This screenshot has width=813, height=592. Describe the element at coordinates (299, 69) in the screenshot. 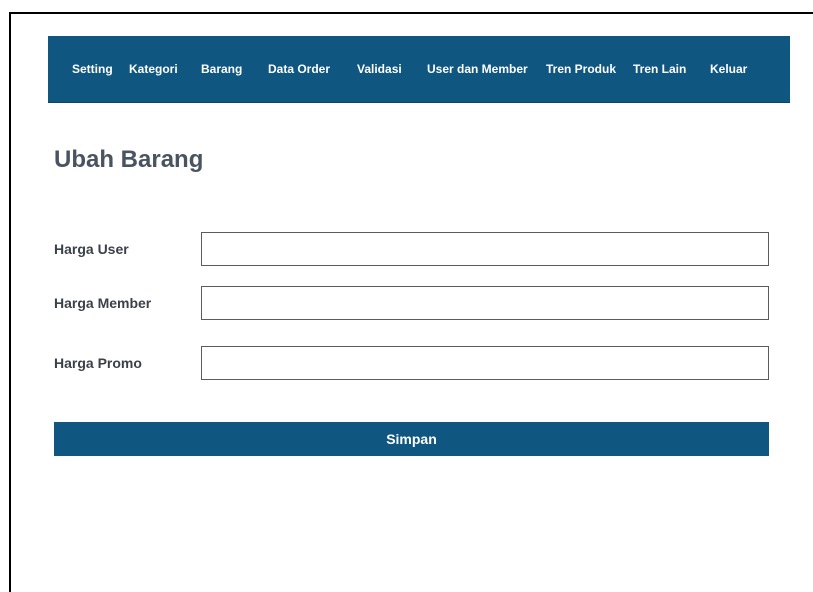

I see `nav-item-data-order: Data Order` at that location.